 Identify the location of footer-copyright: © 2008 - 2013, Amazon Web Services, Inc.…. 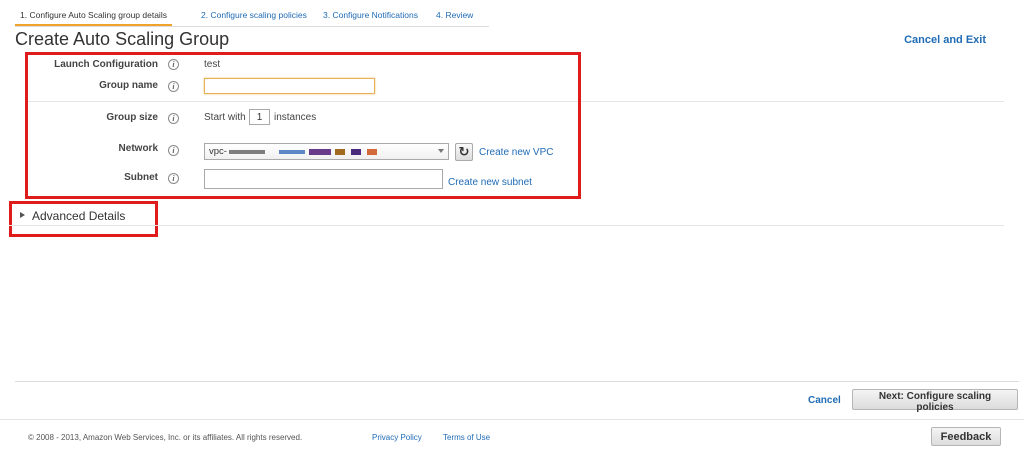
(165, 437).